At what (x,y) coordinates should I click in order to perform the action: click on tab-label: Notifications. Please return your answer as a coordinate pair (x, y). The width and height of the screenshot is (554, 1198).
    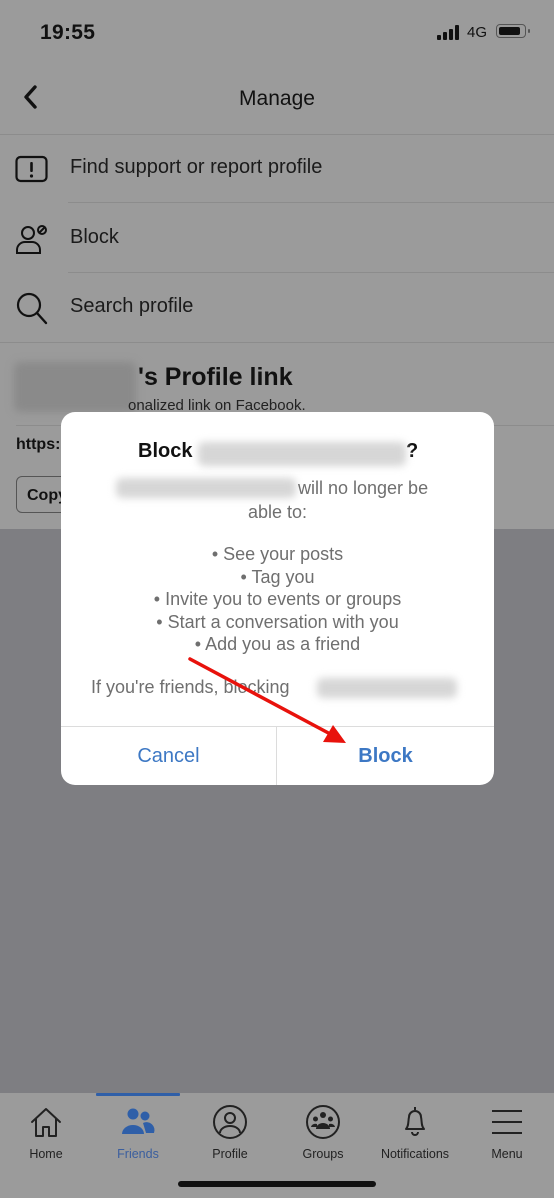
    Looking at the image, I should click on (415, 1154).